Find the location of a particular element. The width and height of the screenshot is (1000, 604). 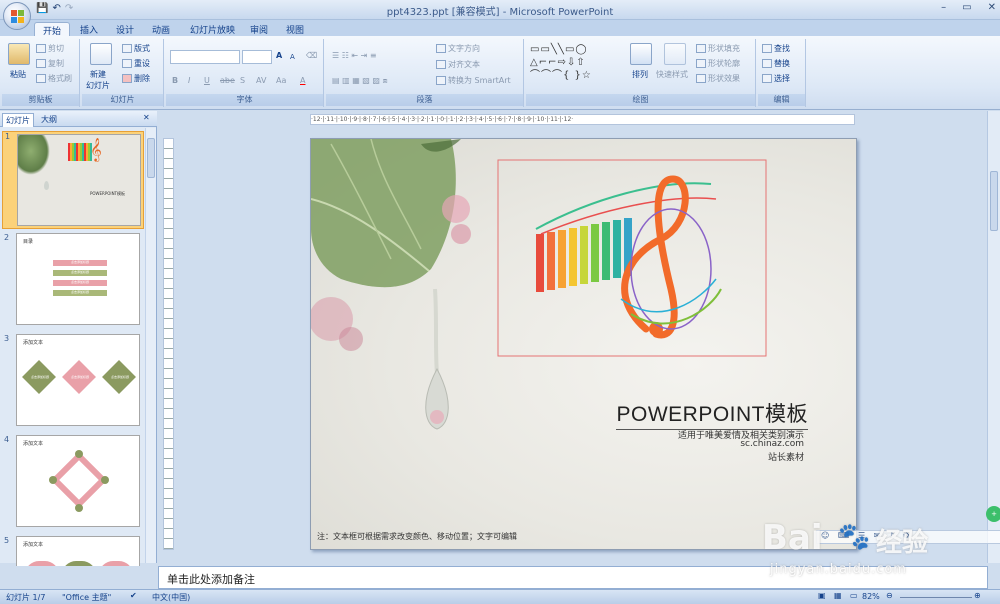

editing-group-label: 编辑 is located at coordinates (781, 100).